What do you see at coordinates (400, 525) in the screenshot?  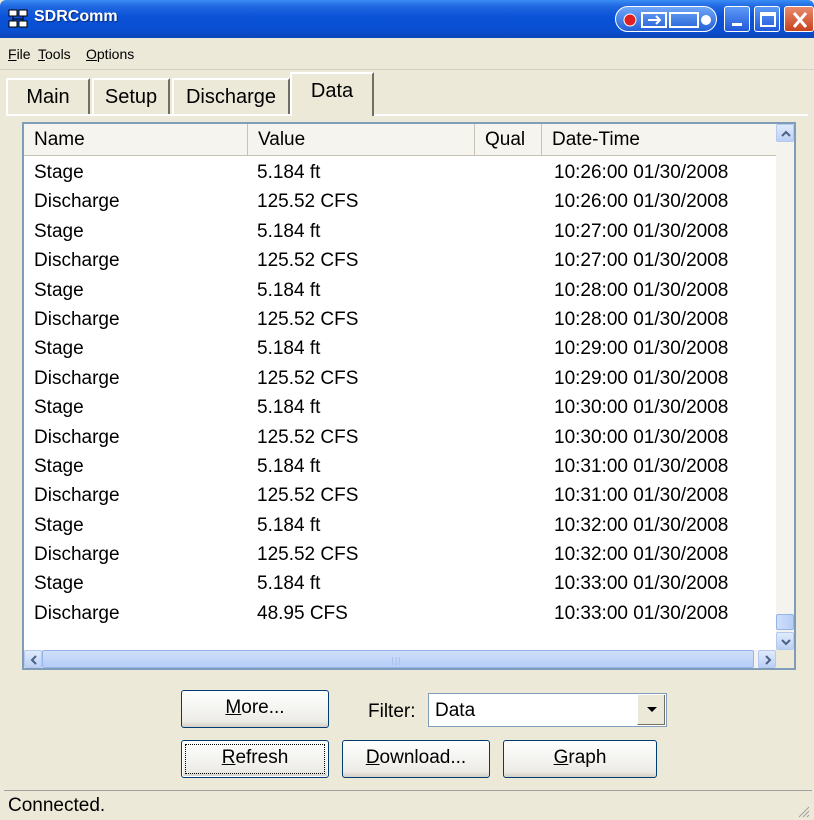 I see `table-row: Stage 5.184 ft 10:32:00 01/30/2008` at bounding box center [400, 525].